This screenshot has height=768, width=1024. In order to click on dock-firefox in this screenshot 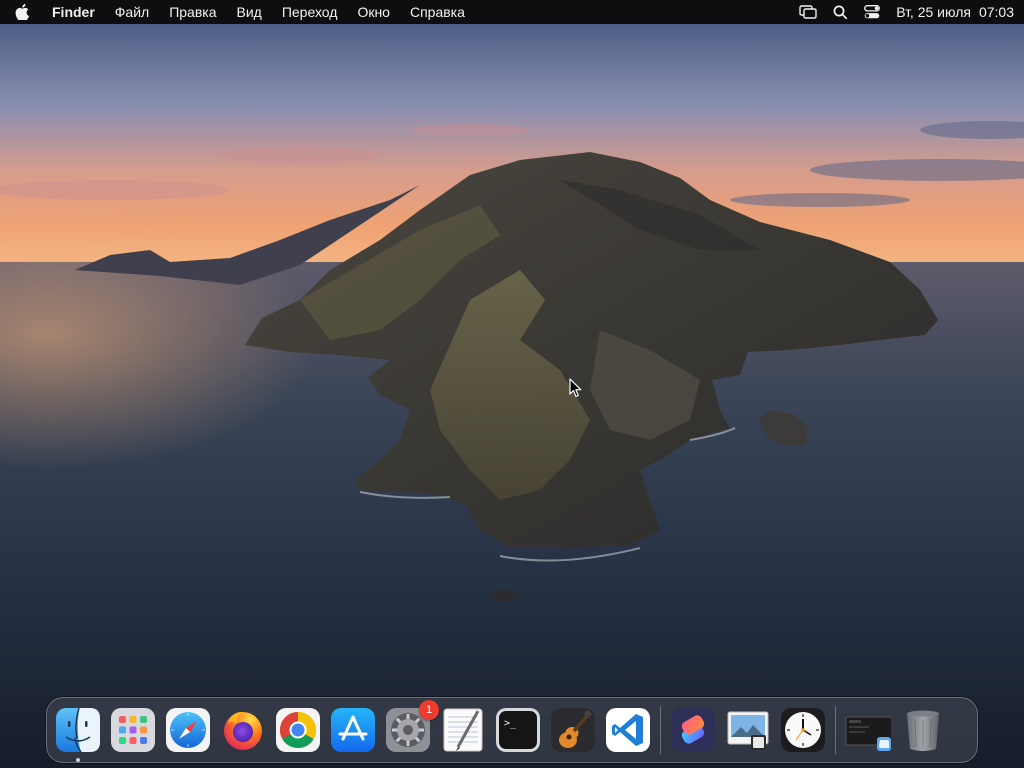, I will do `click(243, 730)`.